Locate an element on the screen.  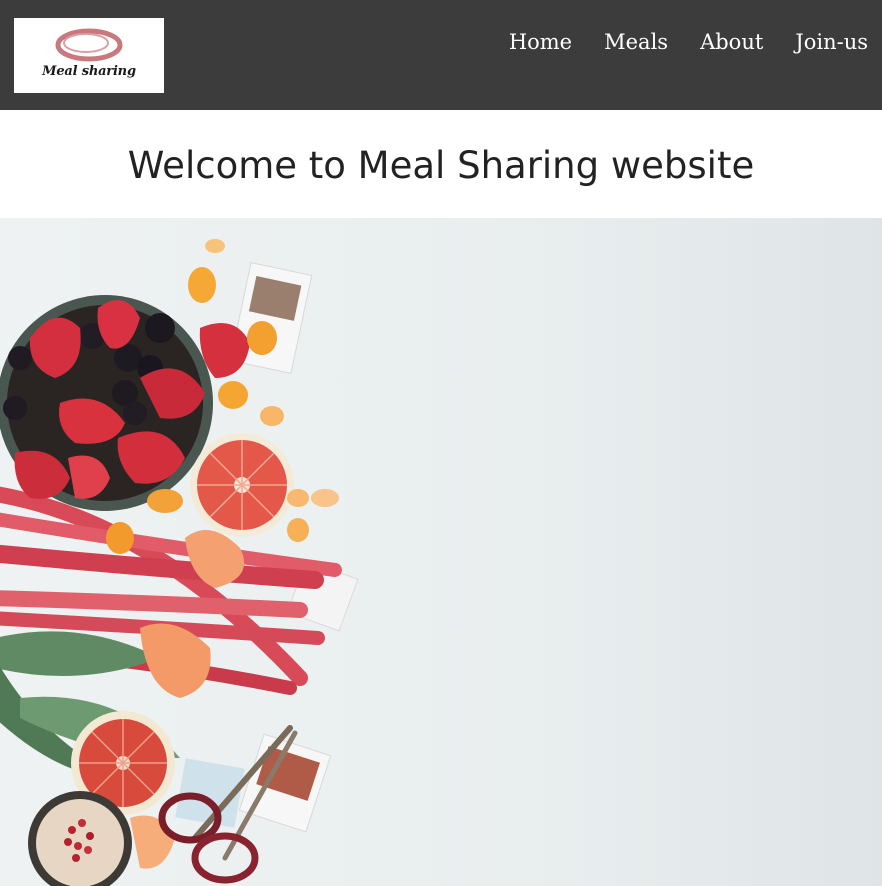
nav-meals-link: Meals is located at coordinates (636, 42).